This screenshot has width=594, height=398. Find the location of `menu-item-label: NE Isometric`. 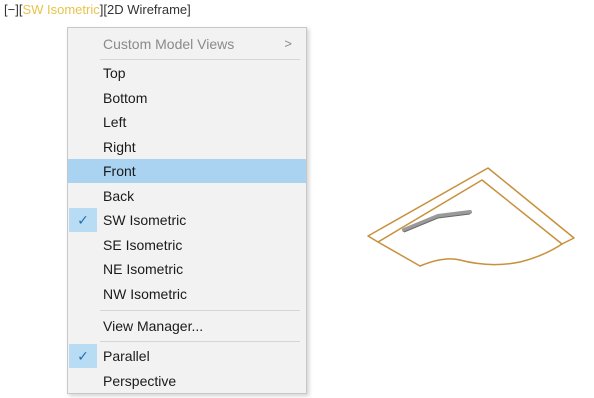

menu-item-label: NE Isometric is located at coordinates (143, 269).